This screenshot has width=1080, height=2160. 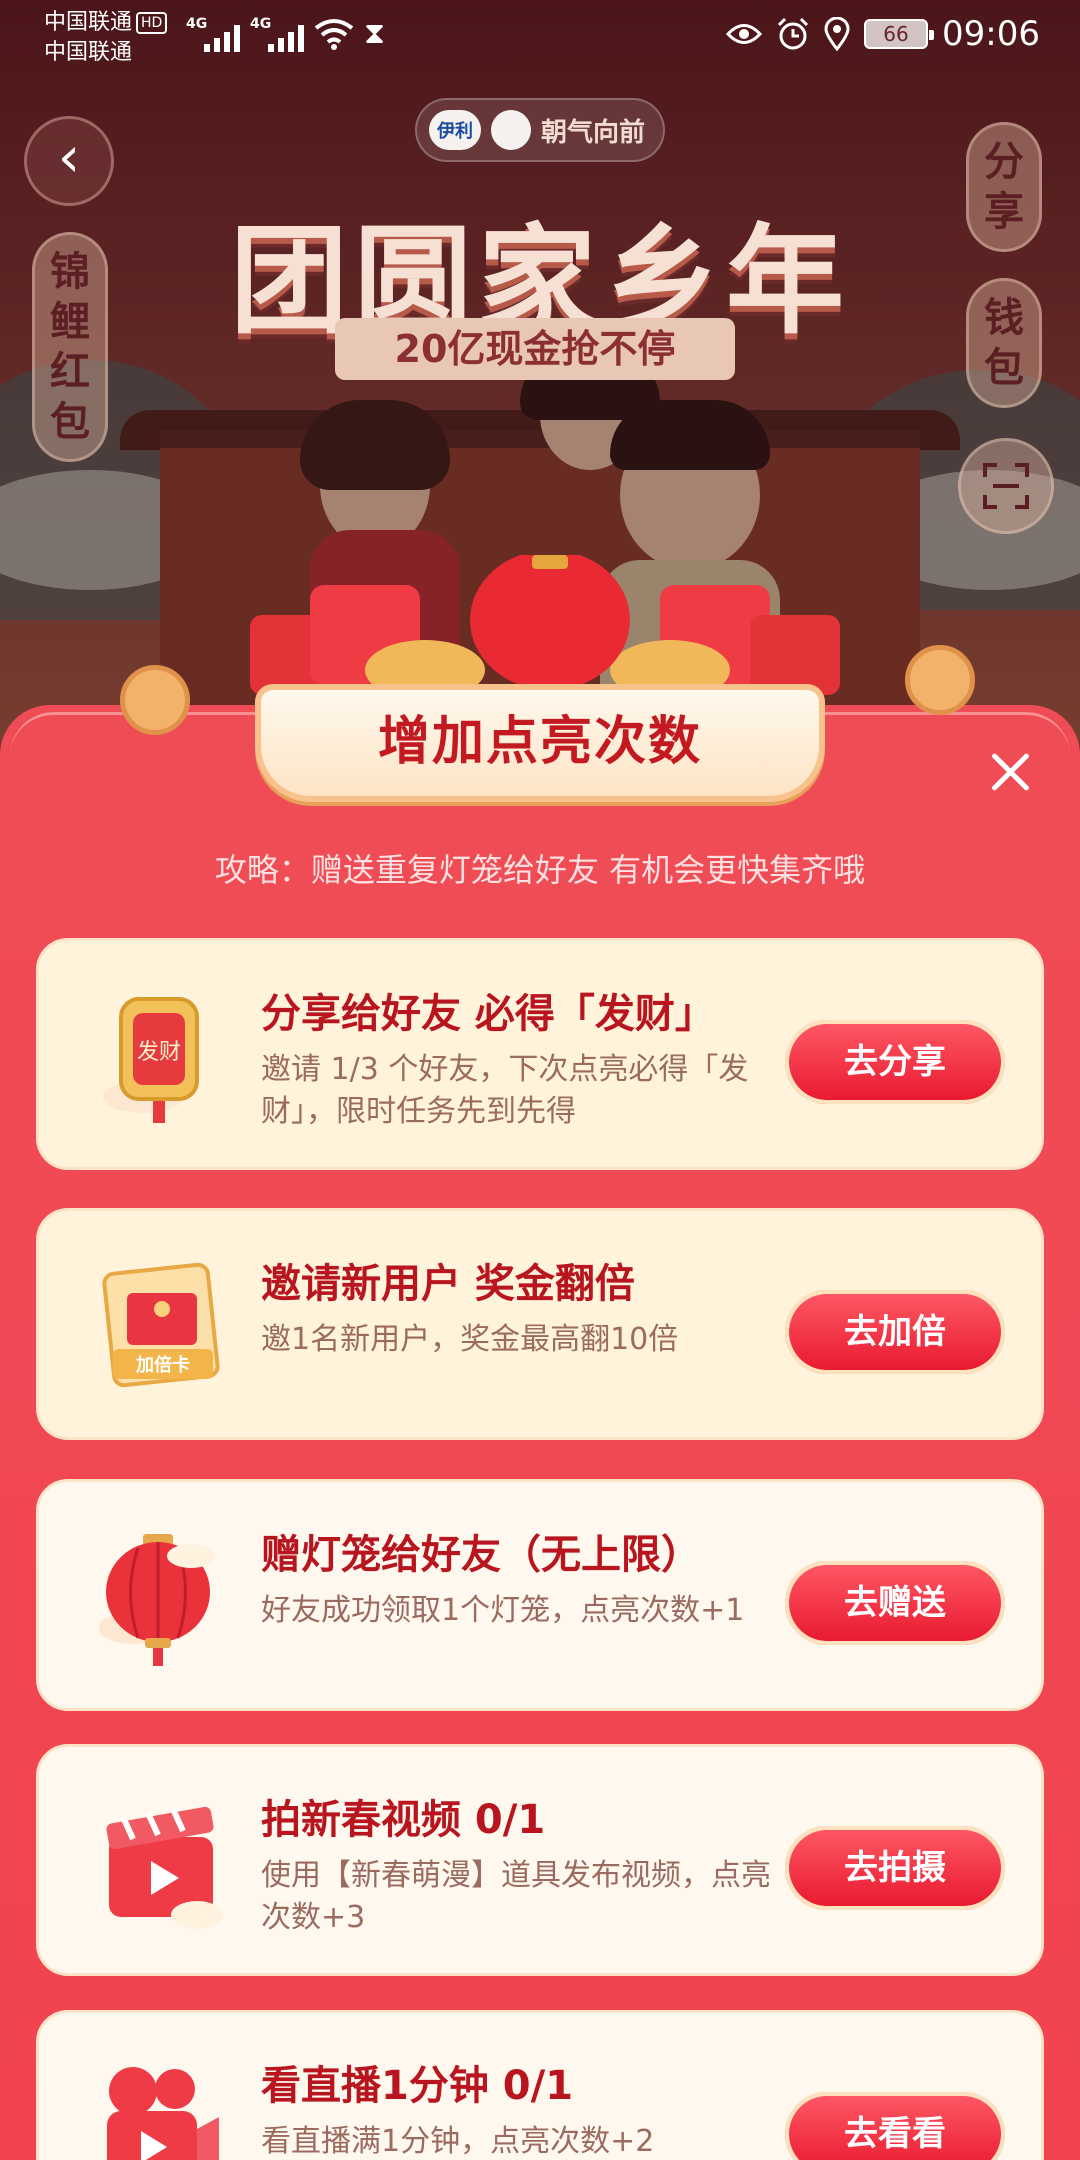 I want to click on partner-slogan: 朝气向前, so click(x=593, y=132).